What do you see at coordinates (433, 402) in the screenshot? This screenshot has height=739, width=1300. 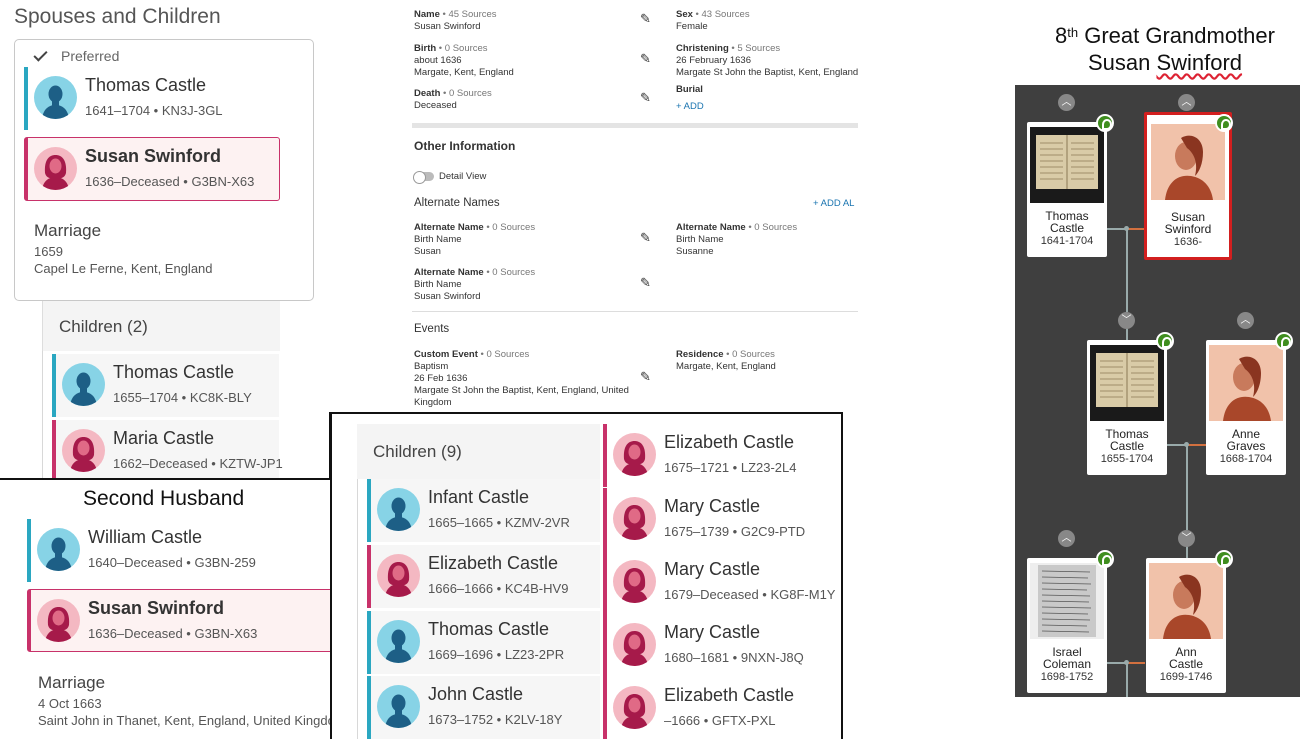 I see `fact-value: Kingdom` at bounding box center [433, 402].